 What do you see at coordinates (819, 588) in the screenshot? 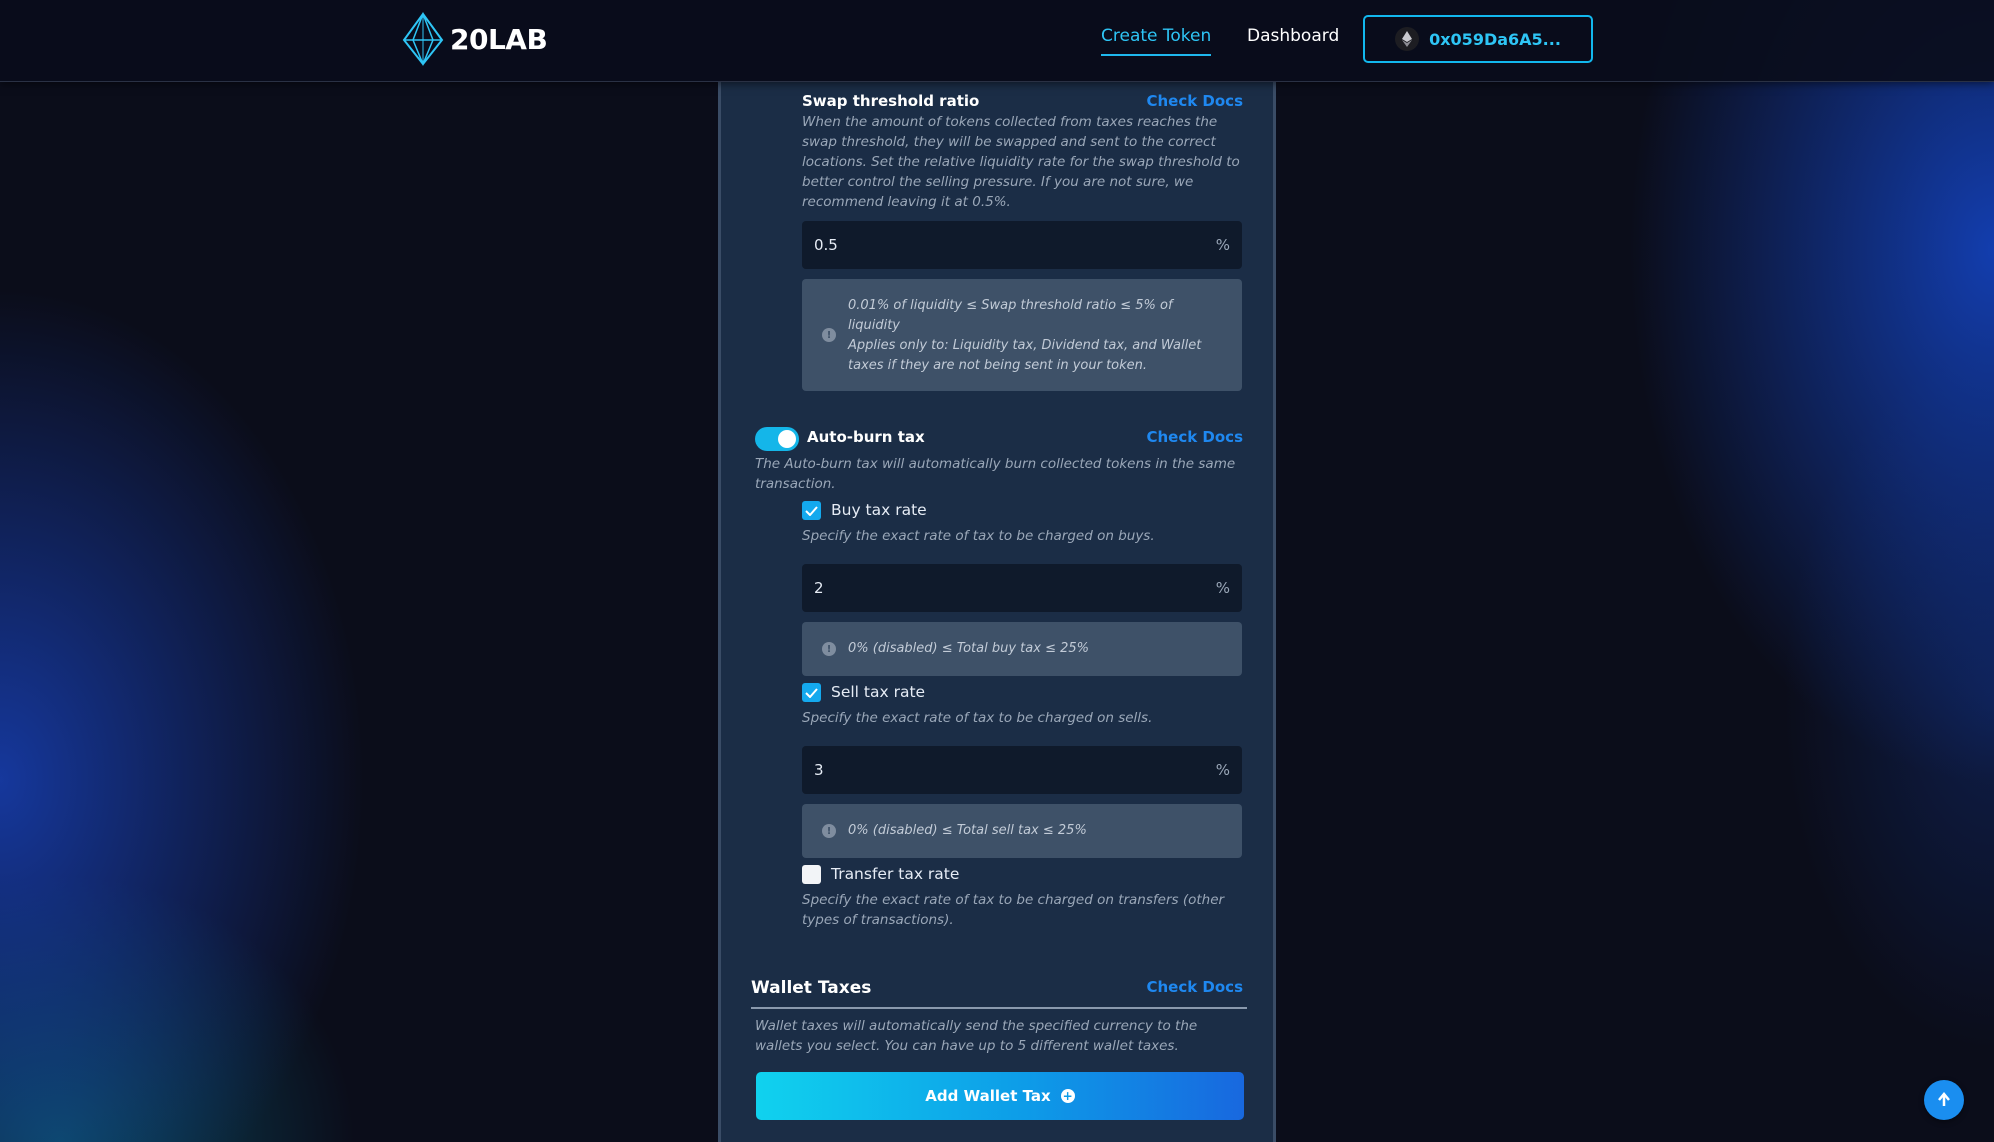
I see `buy-tax-value: 2` at bounding box center [819, 588].